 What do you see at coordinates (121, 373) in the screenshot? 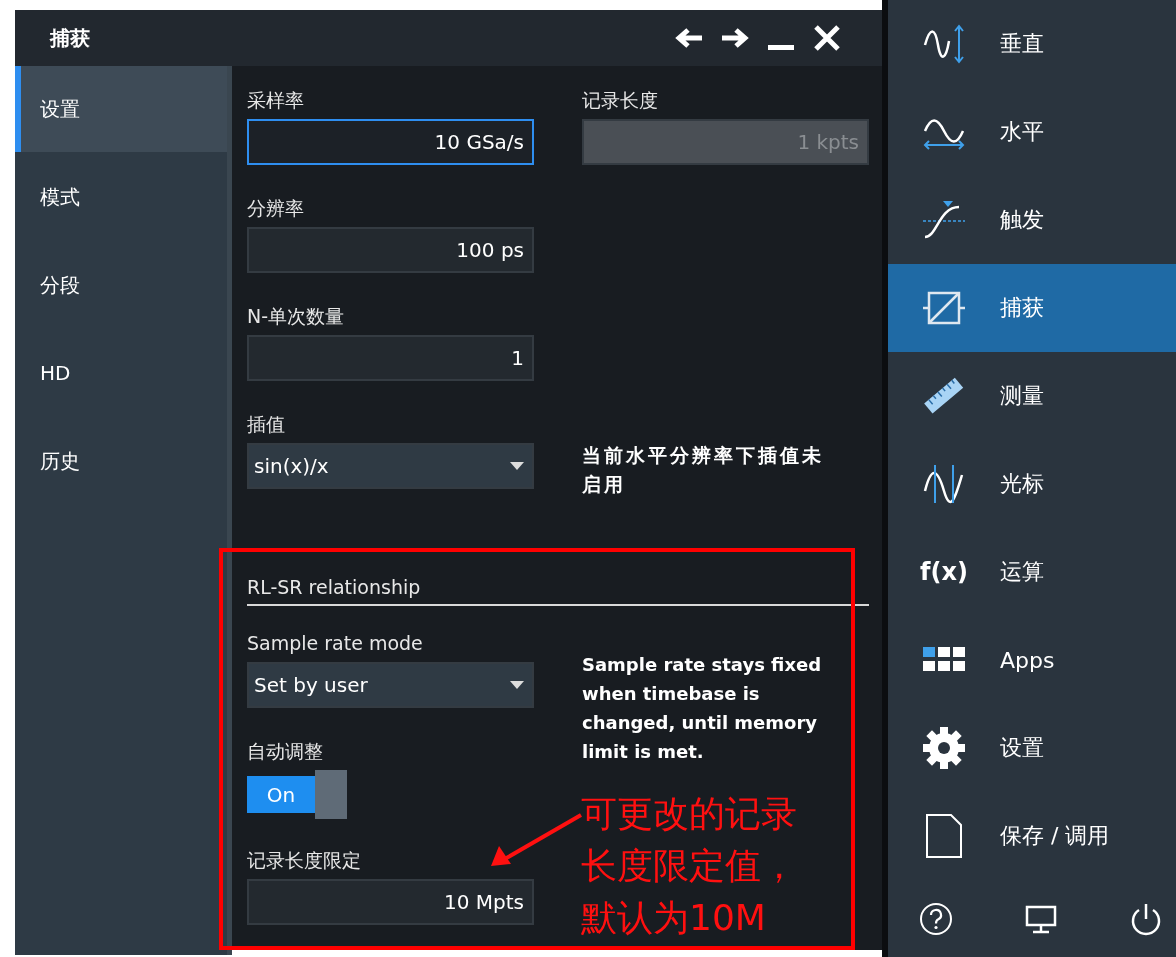
I see `sidebar-tab: HD` at bounding box center [121, 373].